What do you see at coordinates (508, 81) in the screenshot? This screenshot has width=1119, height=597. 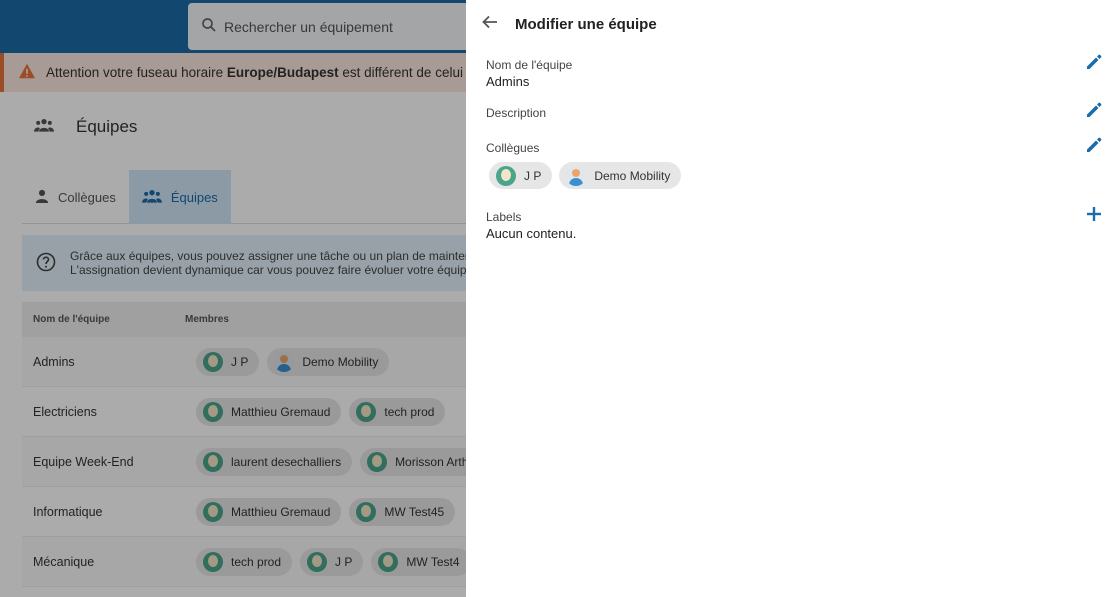 I see `team-name-value: Admins` at bounding box center [508, 81].